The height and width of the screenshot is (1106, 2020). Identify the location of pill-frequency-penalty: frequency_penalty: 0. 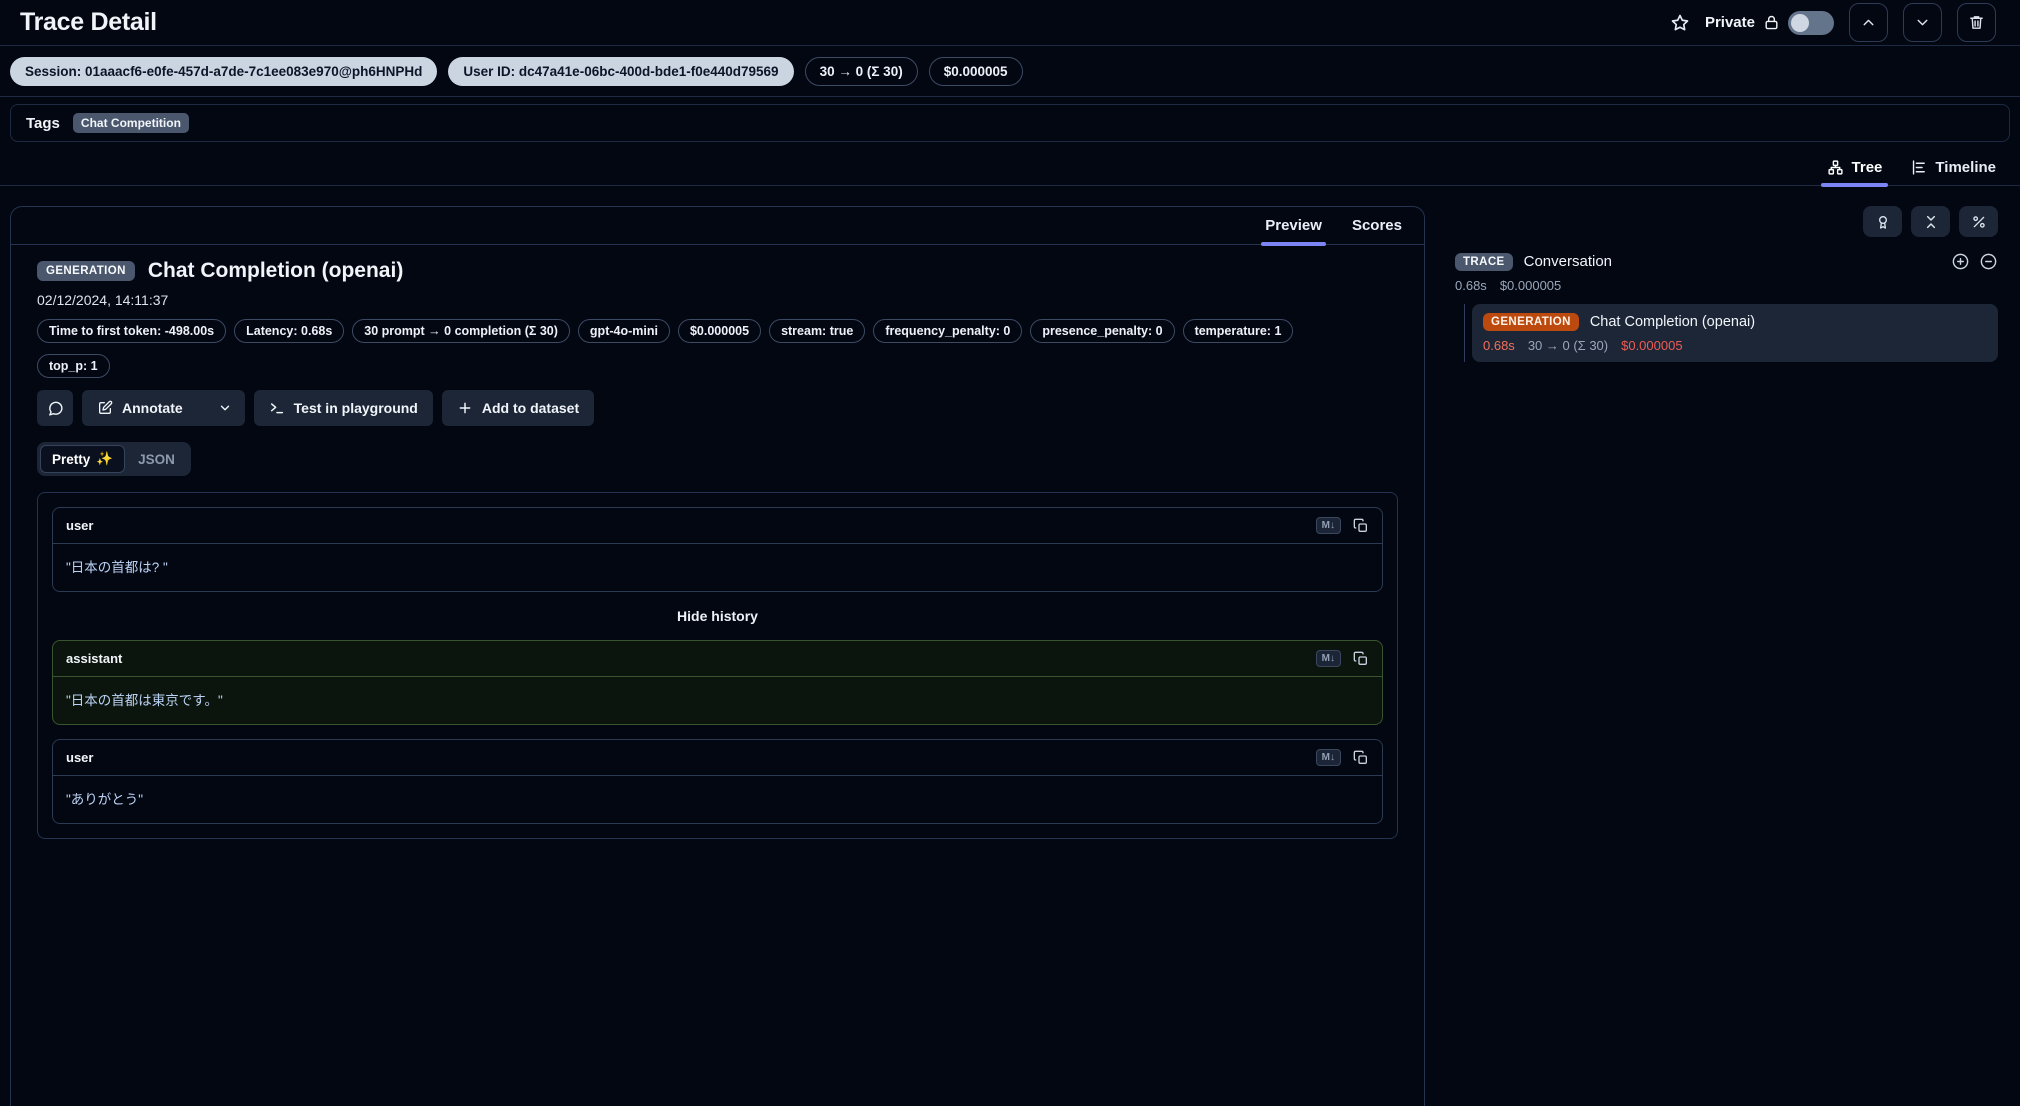
(948, 331).